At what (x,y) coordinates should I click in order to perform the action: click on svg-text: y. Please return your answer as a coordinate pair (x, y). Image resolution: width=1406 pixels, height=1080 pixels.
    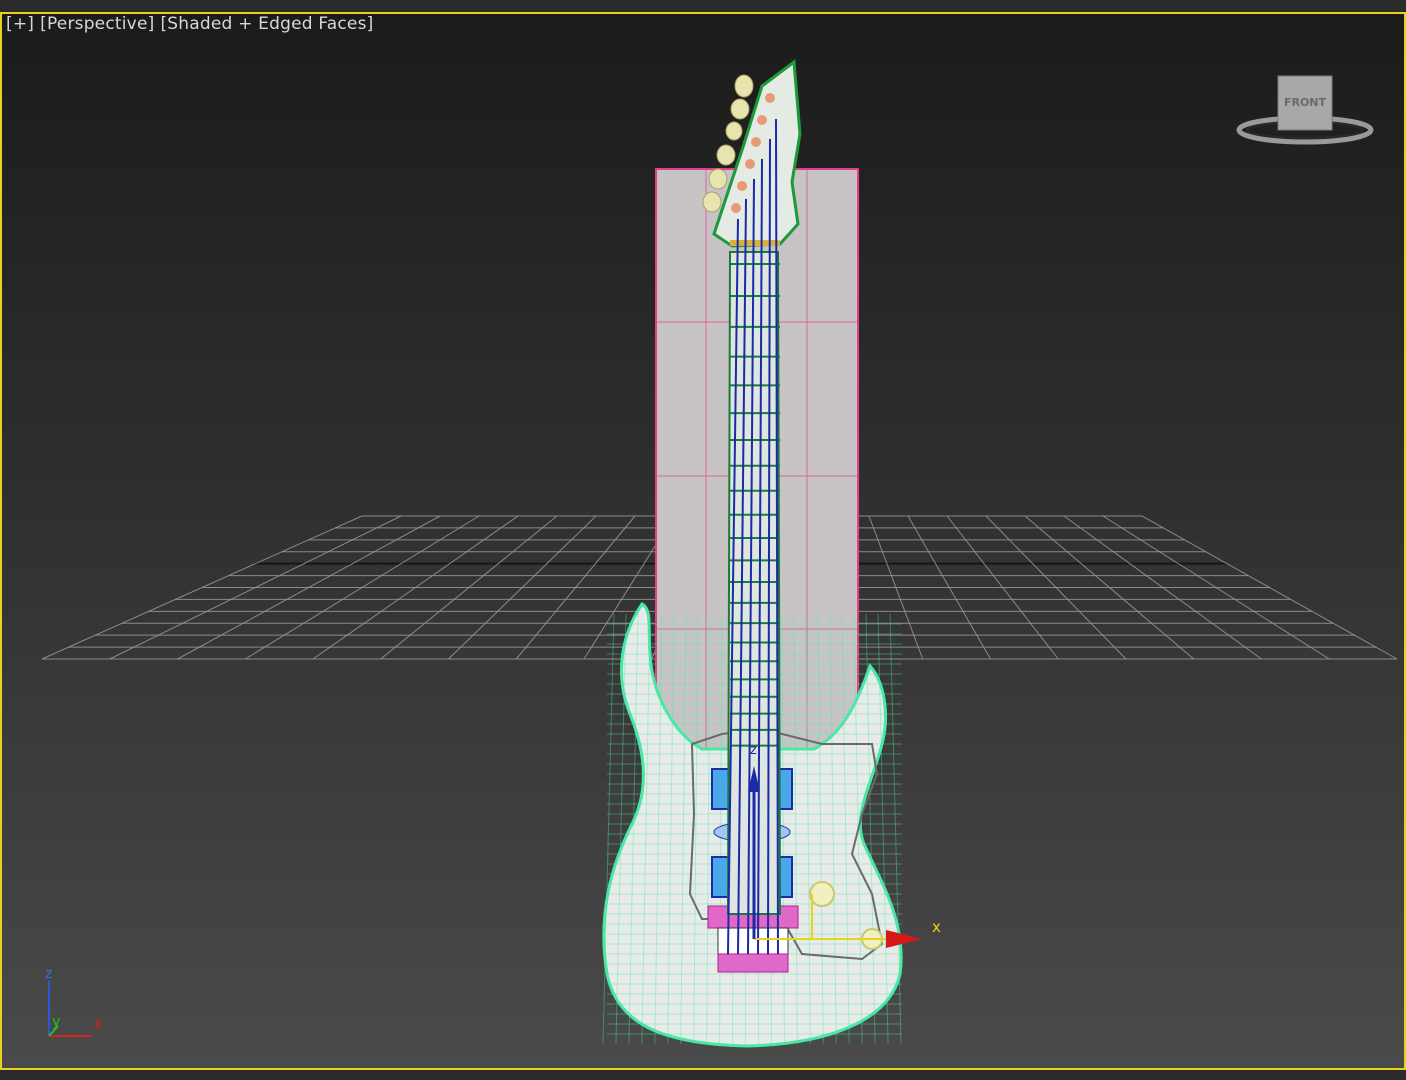
    Looking at the image, I should click on (56, 1022).